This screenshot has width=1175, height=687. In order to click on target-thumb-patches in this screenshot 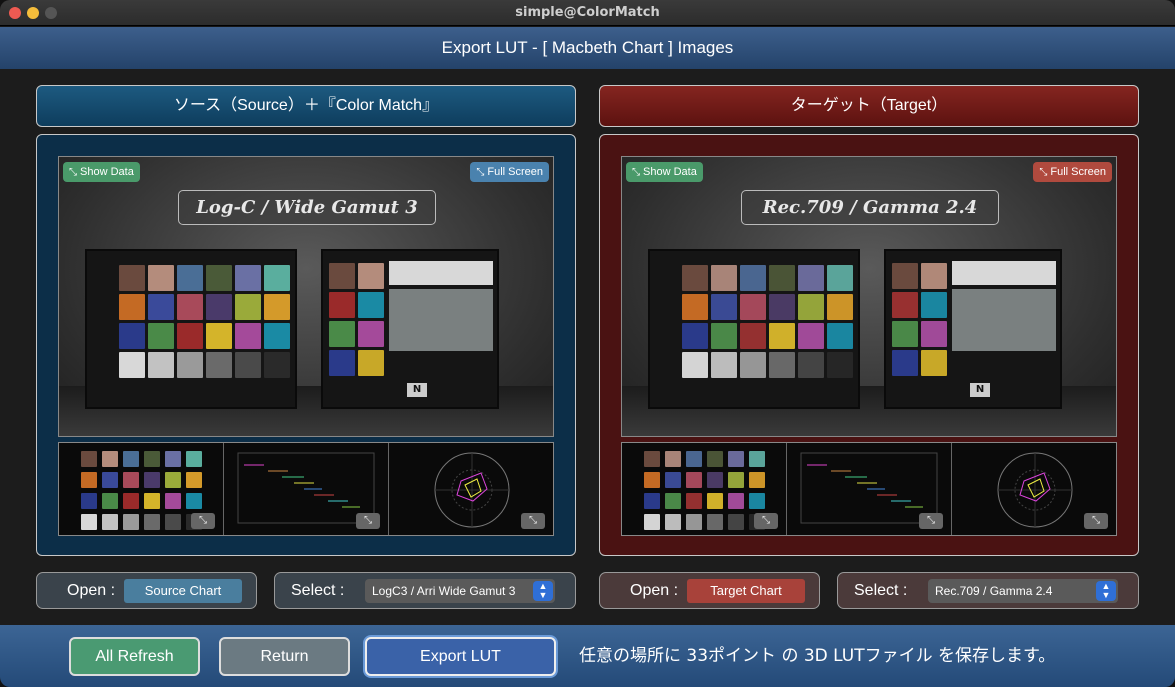, I will do `click(704, 490)`.